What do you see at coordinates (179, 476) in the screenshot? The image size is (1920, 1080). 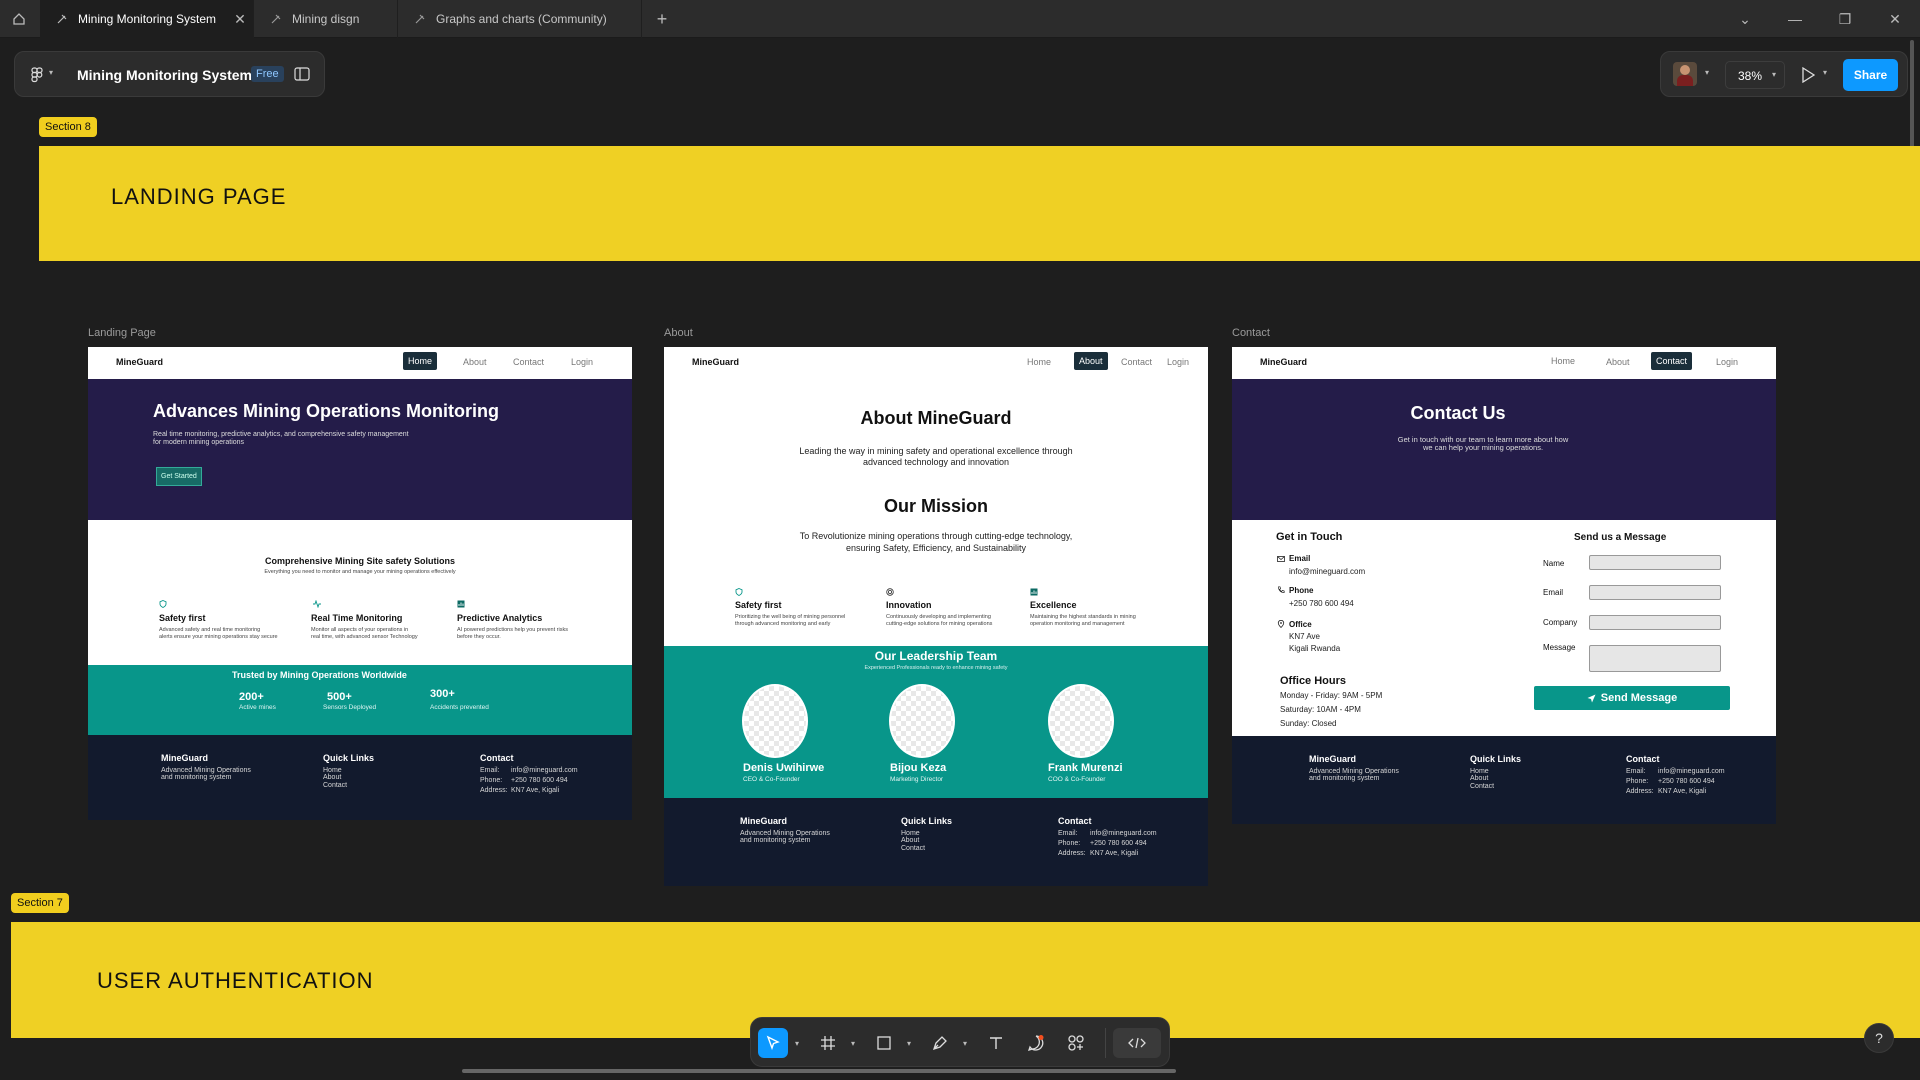 I see `get-started-button: Get Started` at bounding box center [179, 476].